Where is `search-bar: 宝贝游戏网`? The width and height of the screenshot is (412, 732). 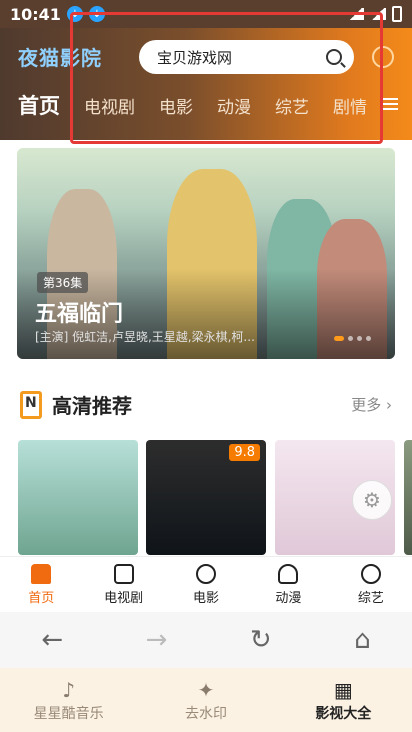
search-bar: 宝贝游戏网 is located at coordinates (246, 57).